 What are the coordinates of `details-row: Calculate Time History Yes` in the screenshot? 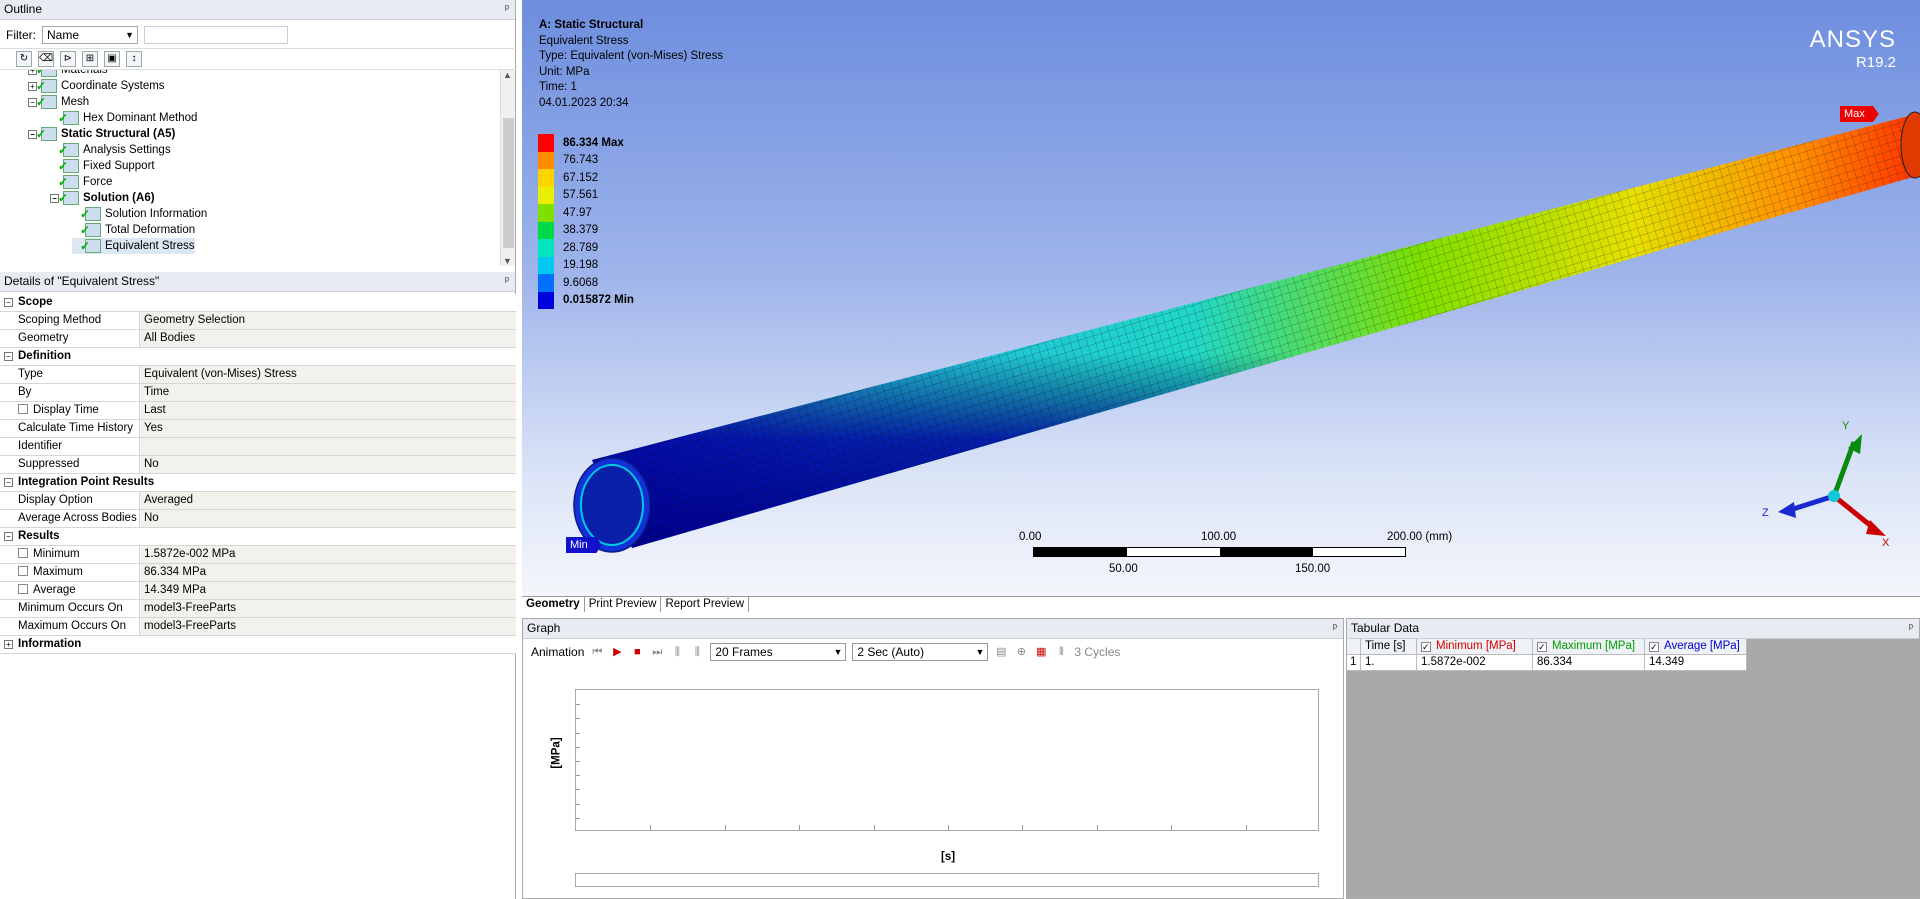 It's located at (258, 429).